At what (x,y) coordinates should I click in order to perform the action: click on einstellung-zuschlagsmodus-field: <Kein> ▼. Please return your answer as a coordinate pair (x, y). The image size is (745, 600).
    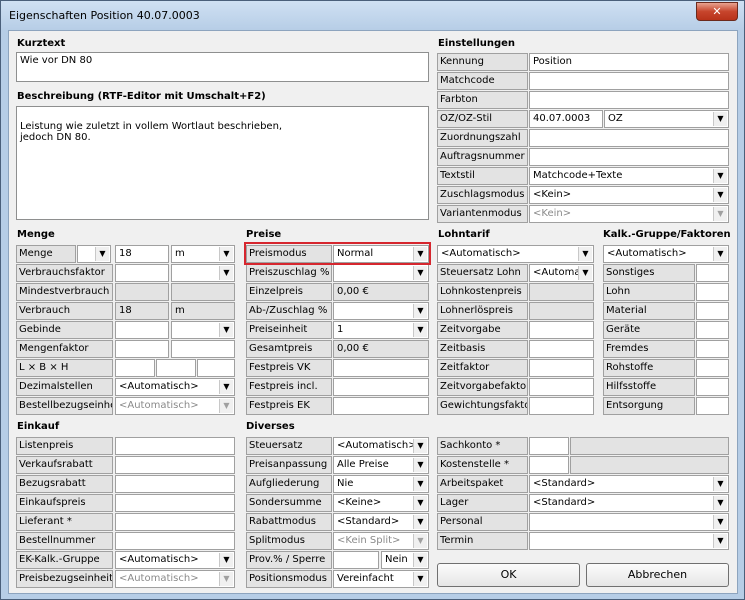
    Looking at the image, I should click on (629, 195).